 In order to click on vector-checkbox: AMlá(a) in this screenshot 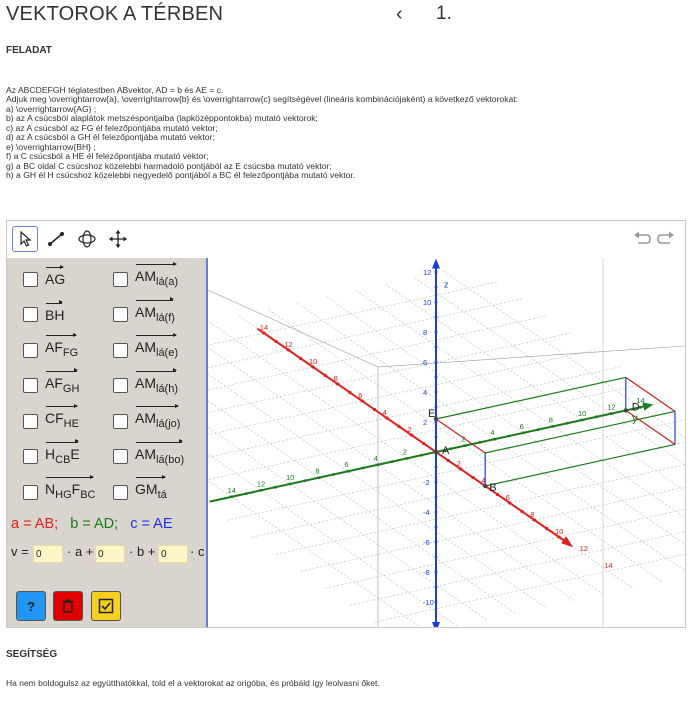, I will do `click(145, 277)`.